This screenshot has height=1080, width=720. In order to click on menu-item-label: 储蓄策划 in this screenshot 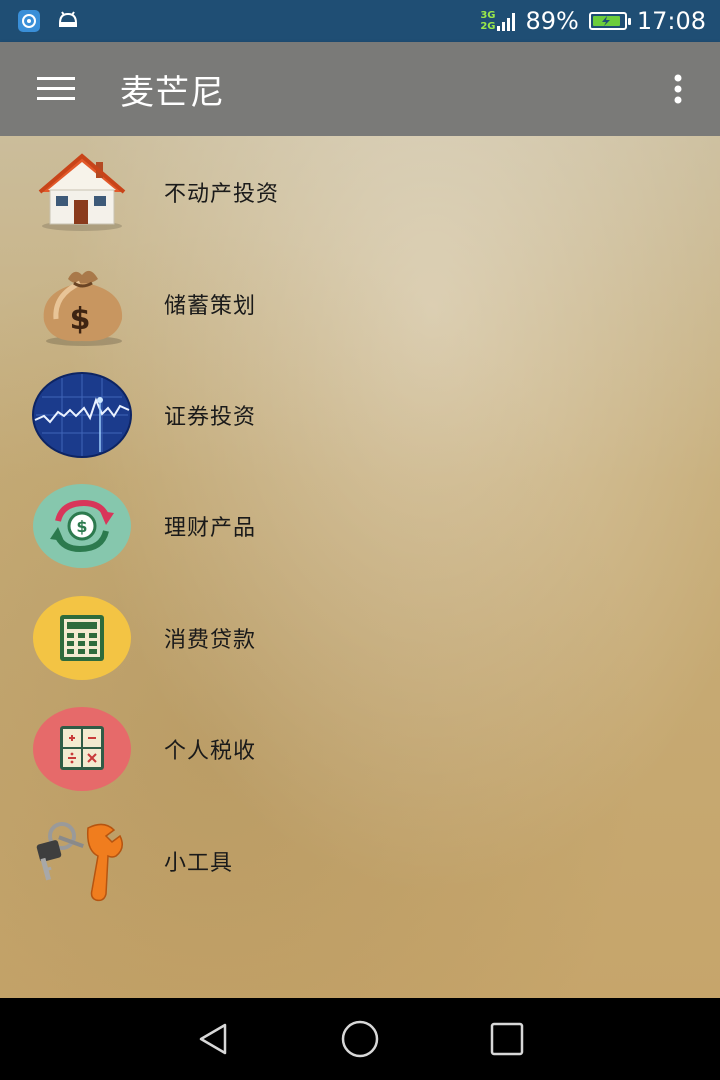, I will do `click(210, 306)`.